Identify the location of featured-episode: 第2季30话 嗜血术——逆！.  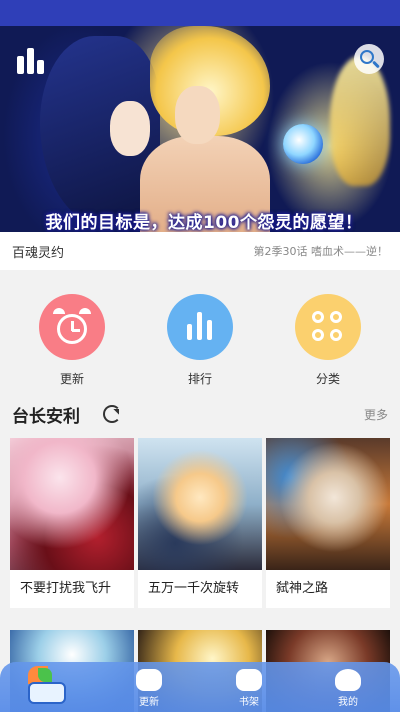
(321, 251).